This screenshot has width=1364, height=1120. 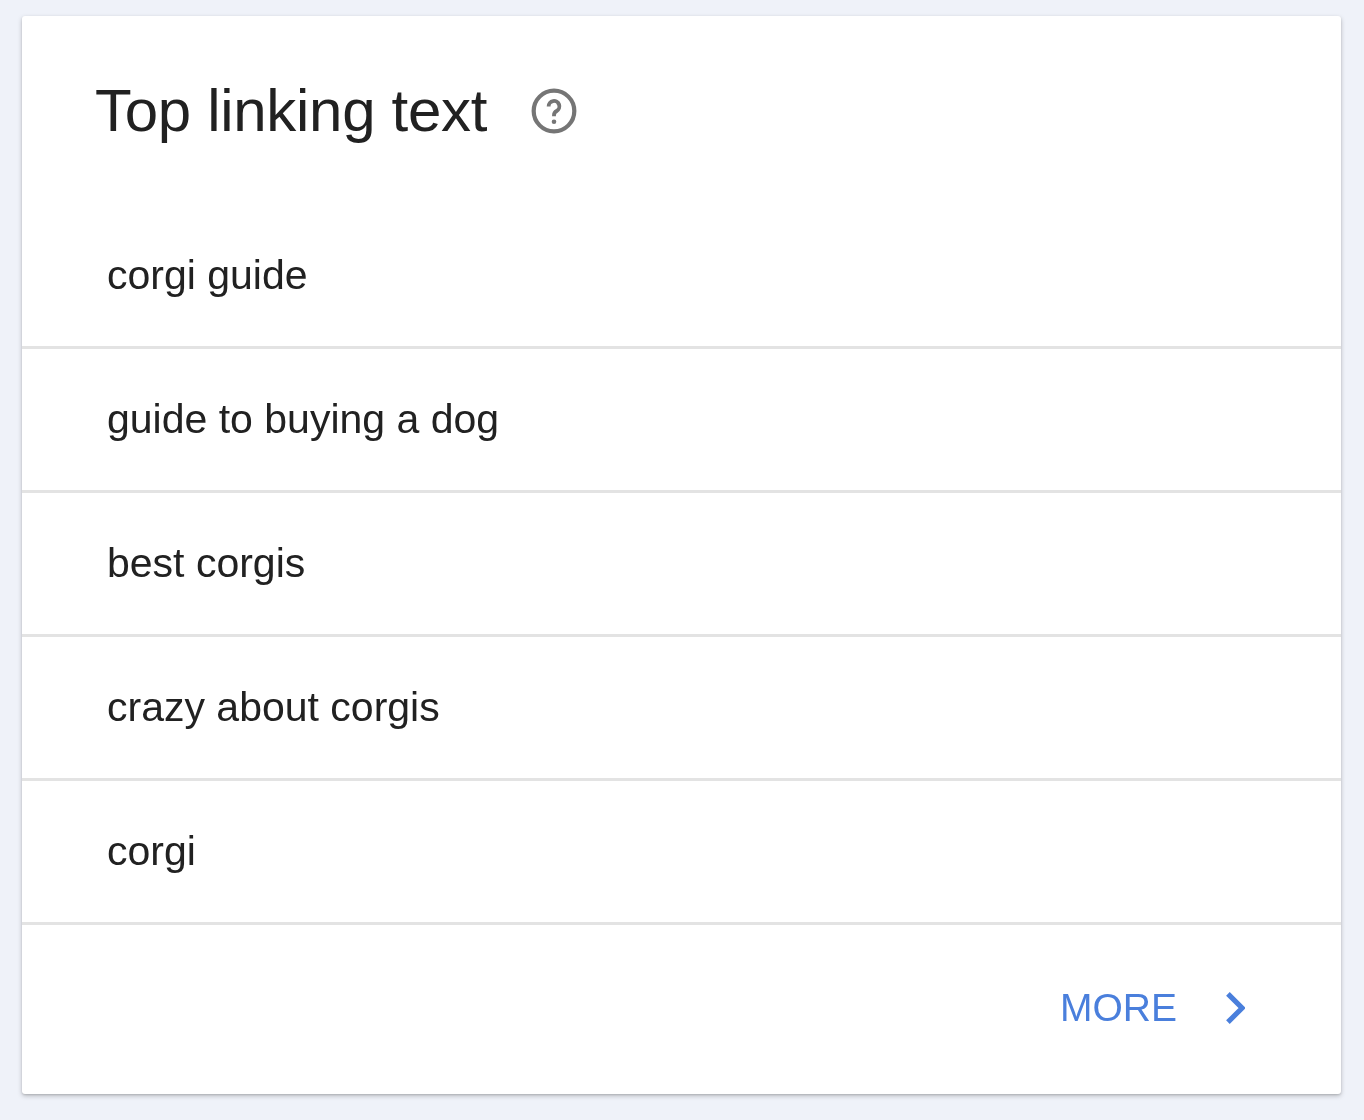 What do you see at coordinates (206, 563) in the screenshot?
I see `linking-text: best corgis` at bounding box center [206, 563].